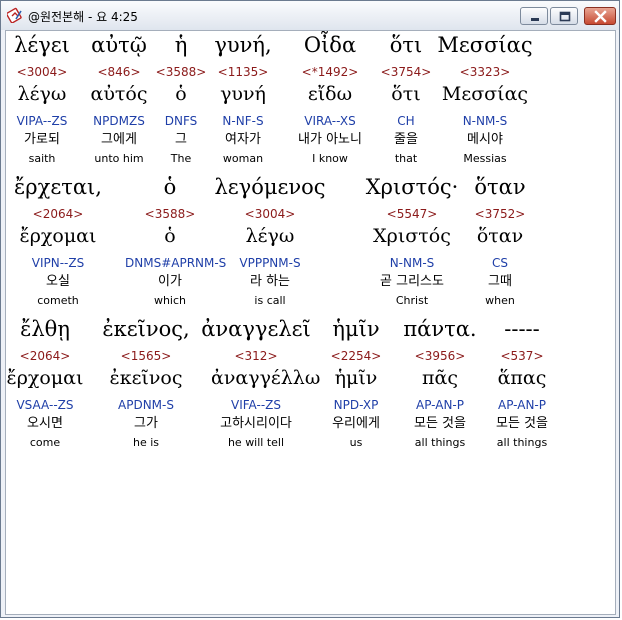  I want to click on strong-number: <3004>, so click(270, 214).